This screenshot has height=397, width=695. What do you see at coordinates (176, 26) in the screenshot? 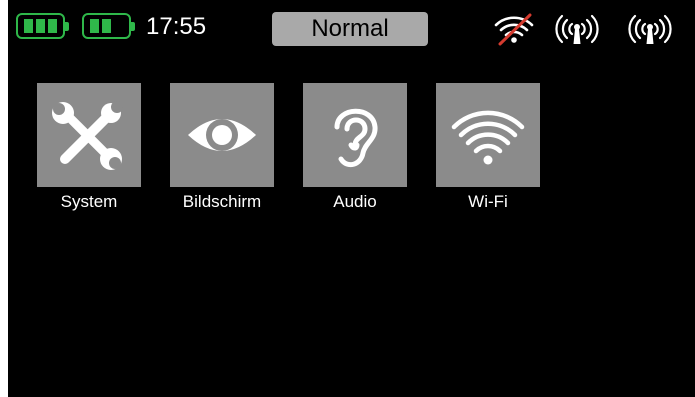
I see `clock: 17:55` at bounding box center [176, 26].